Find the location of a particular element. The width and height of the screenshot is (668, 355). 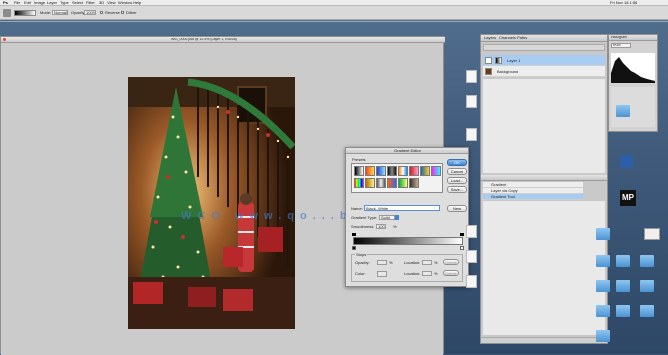

layer-thumbnail is located at coordinates (488, 60).